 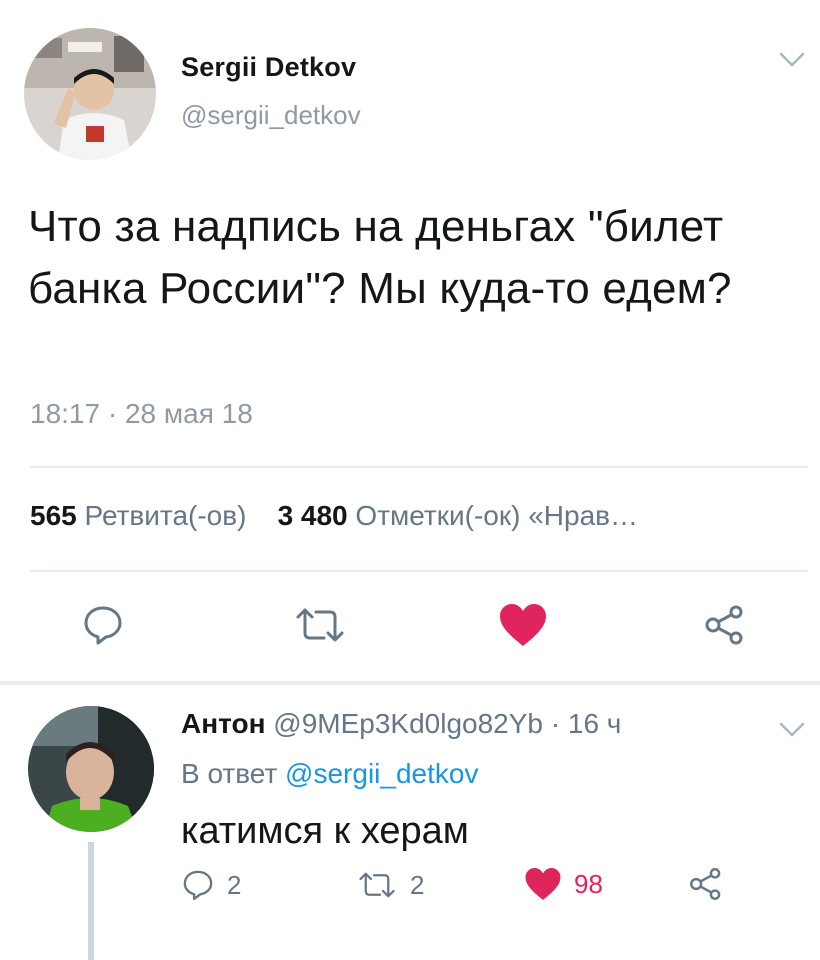 What do you see at coordinates (437, 515) in the screenshot?
I see `likes-label: Отметки(-ок)` at bounding box center [437, 515].